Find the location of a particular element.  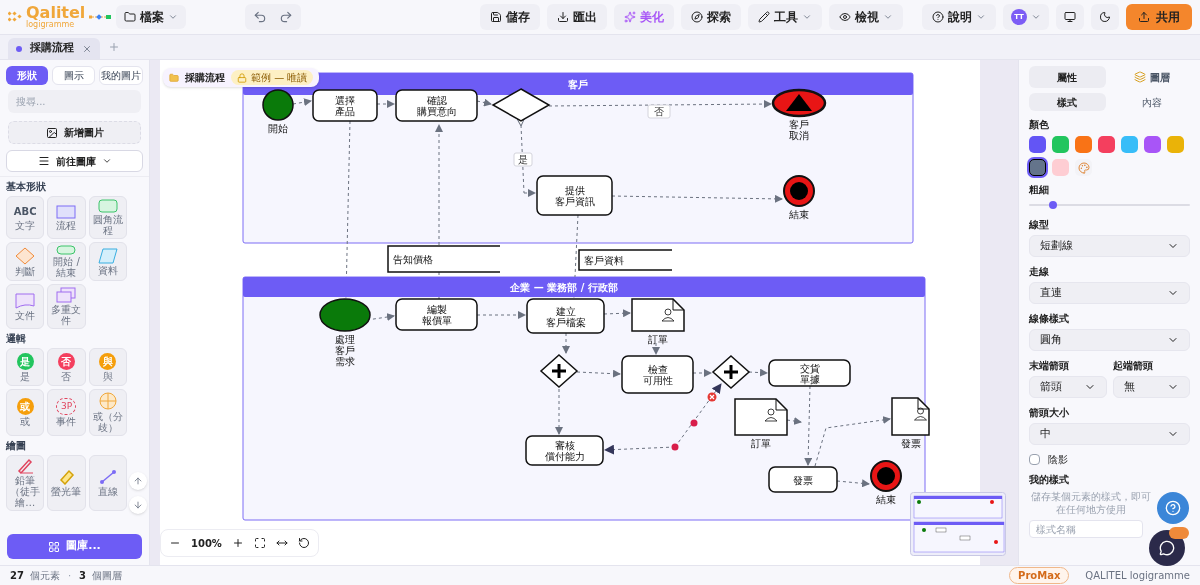

shape-tile: 開始 / 結束 is located at coordinates (66, 261).